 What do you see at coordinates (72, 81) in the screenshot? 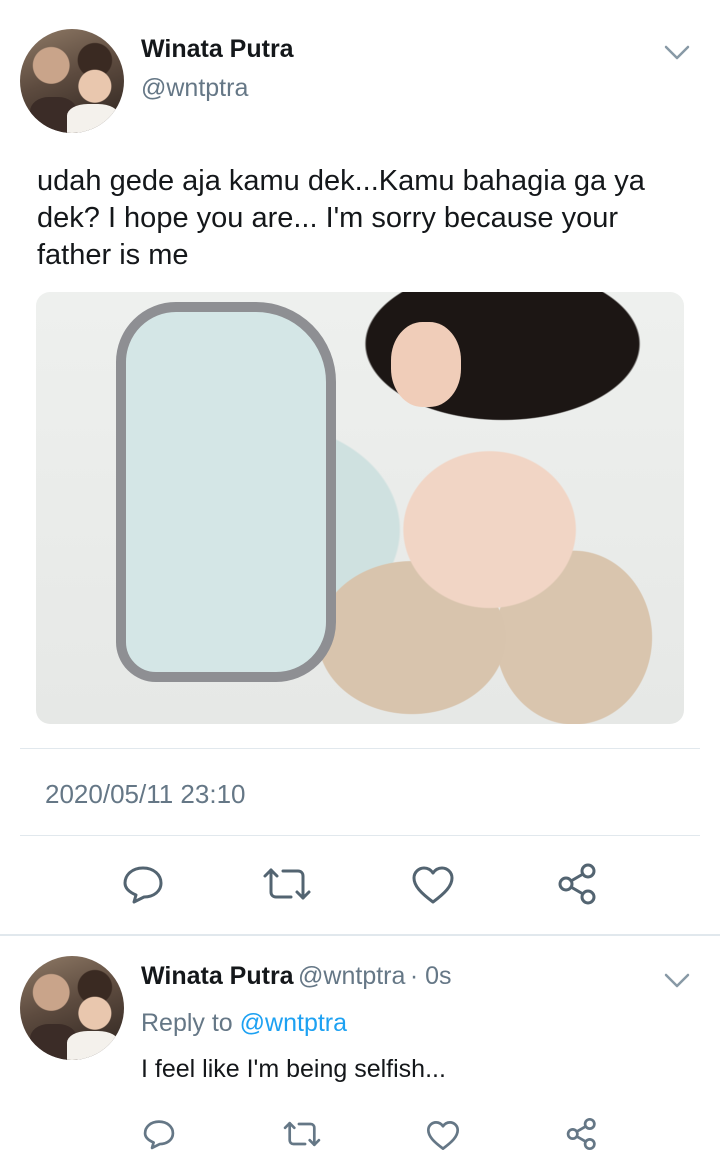
I see `author-avatar` at bounding box center [72, 81].